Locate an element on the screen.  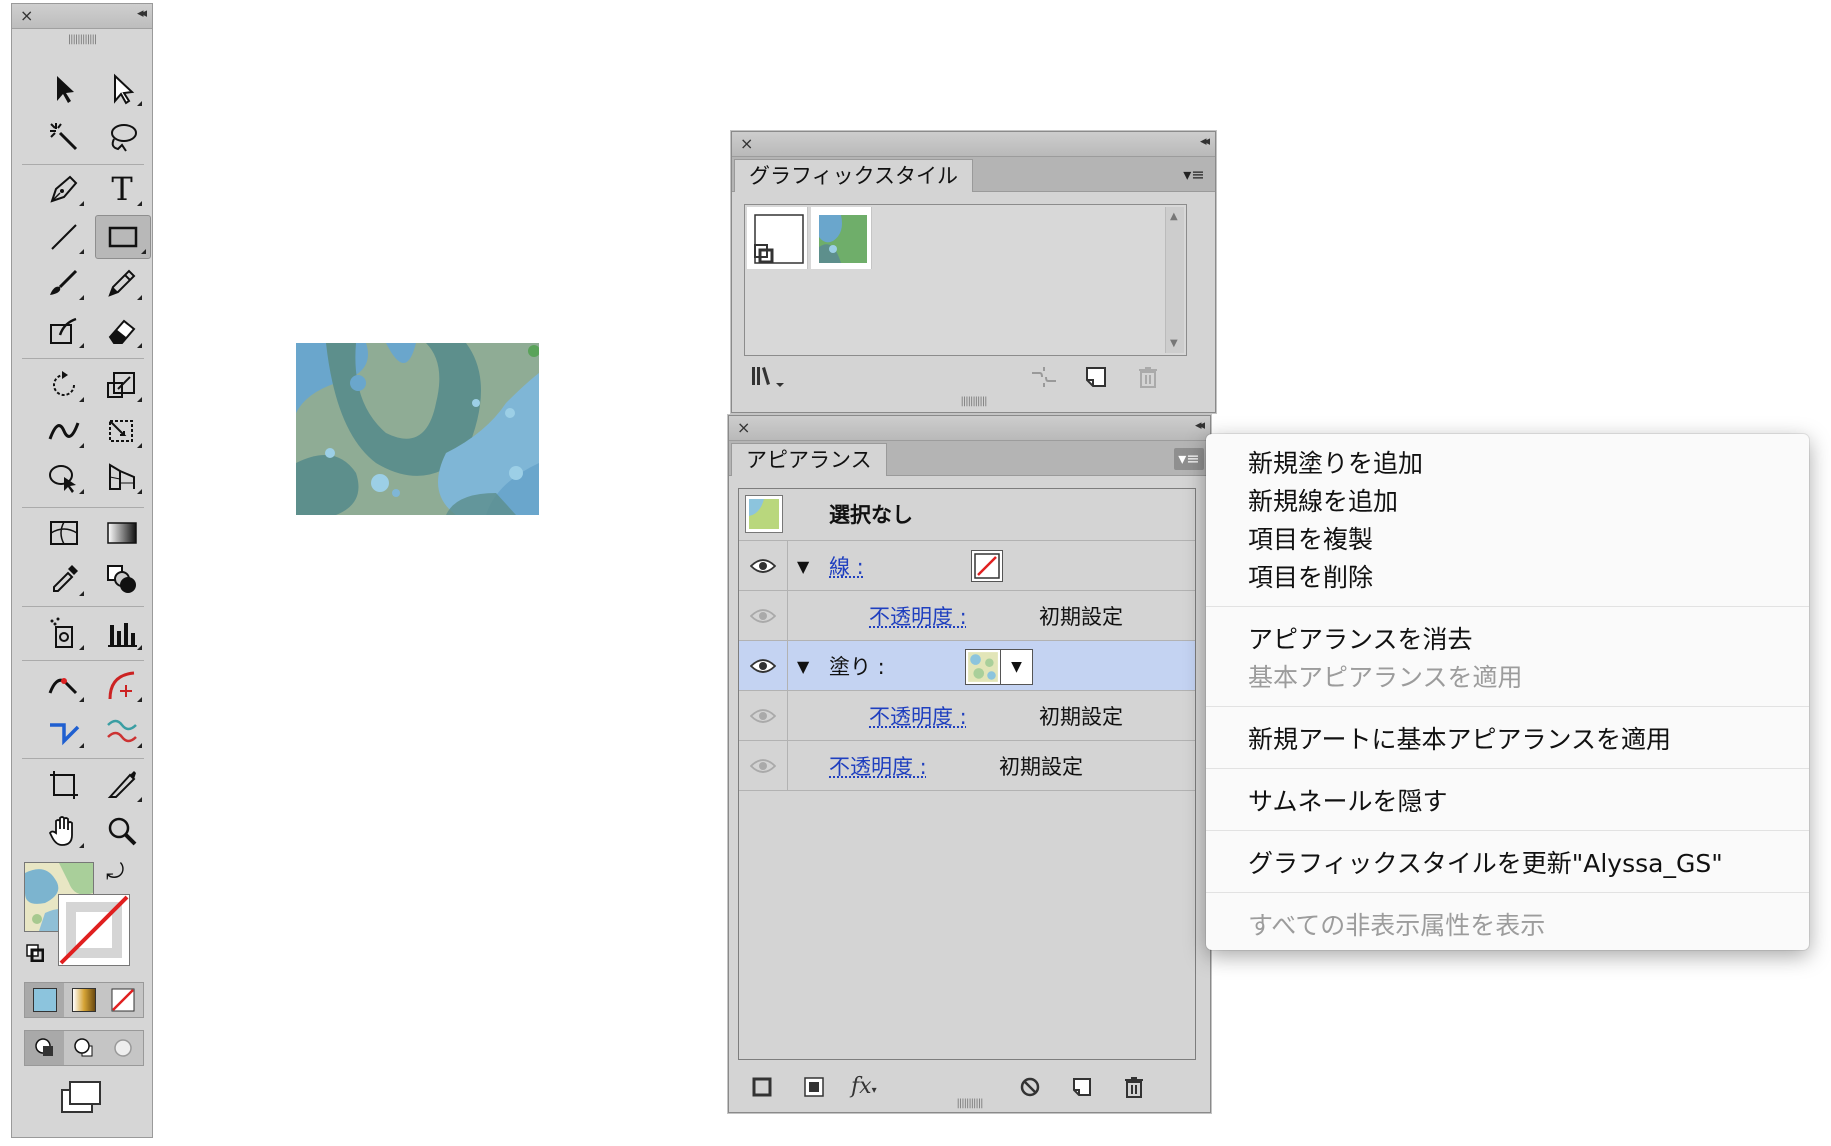
menu-item-add-new-stroke: 新規線を追加 is located at coordinates (1323, 500).